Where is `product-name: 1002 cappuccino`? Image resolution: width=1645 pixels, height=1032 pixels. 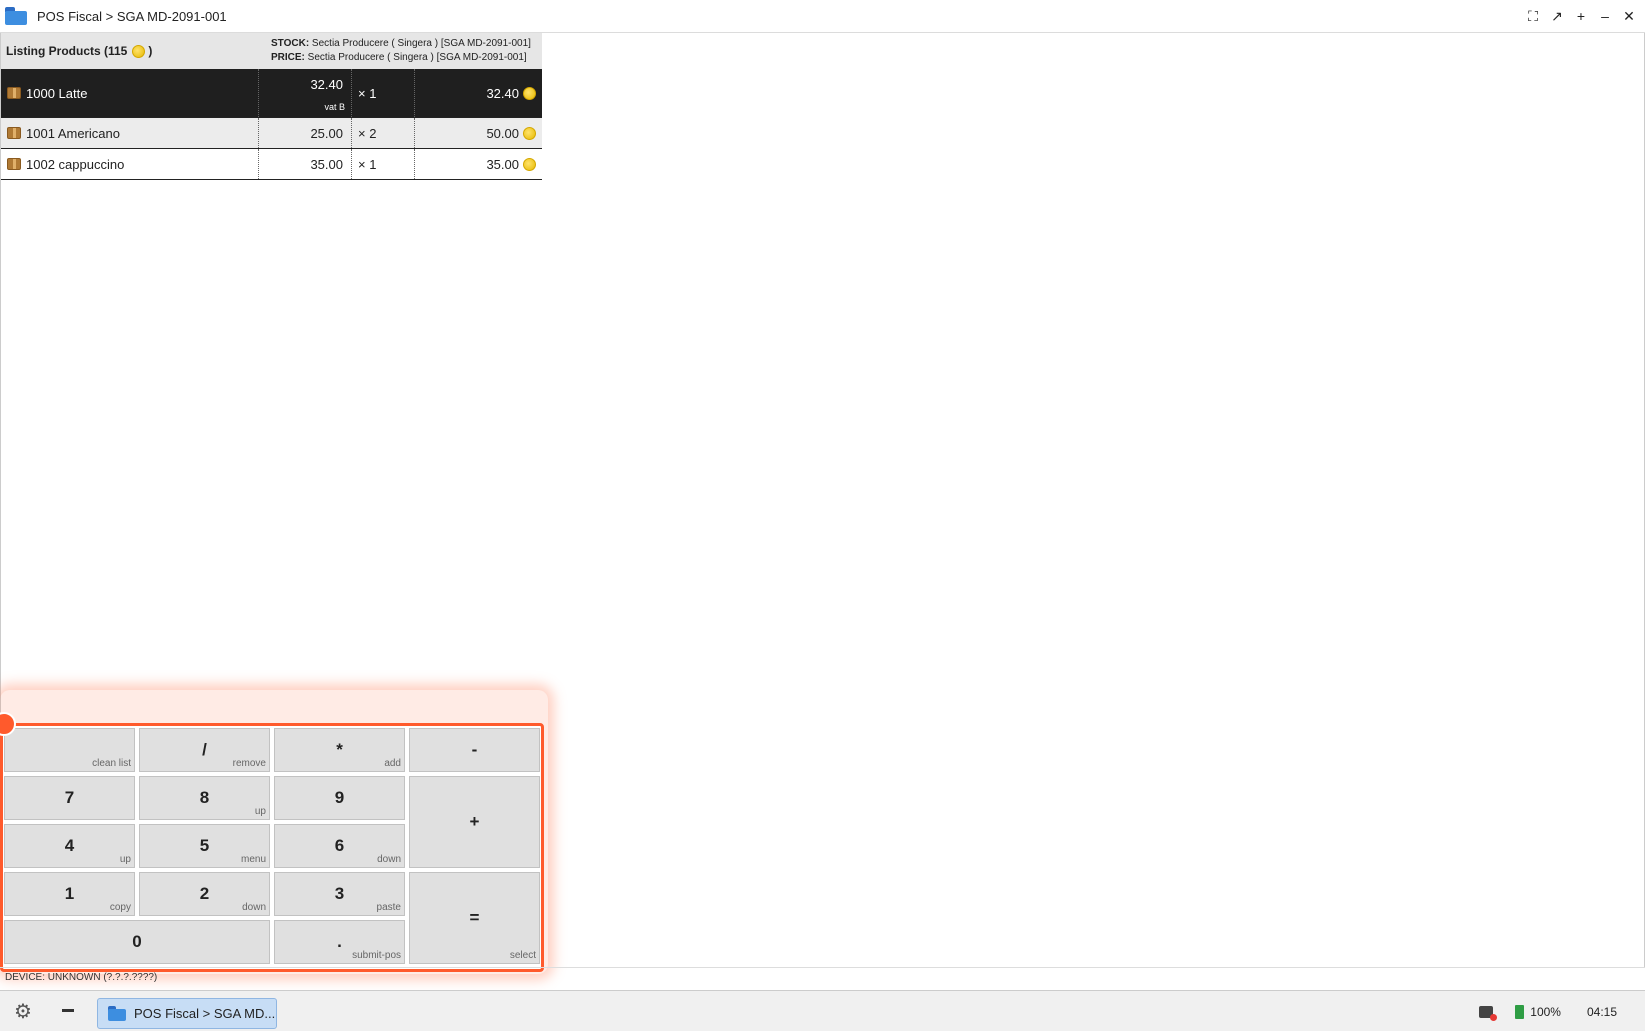
product-name: 1002 cappuccino is located at coordinates (75, 164).